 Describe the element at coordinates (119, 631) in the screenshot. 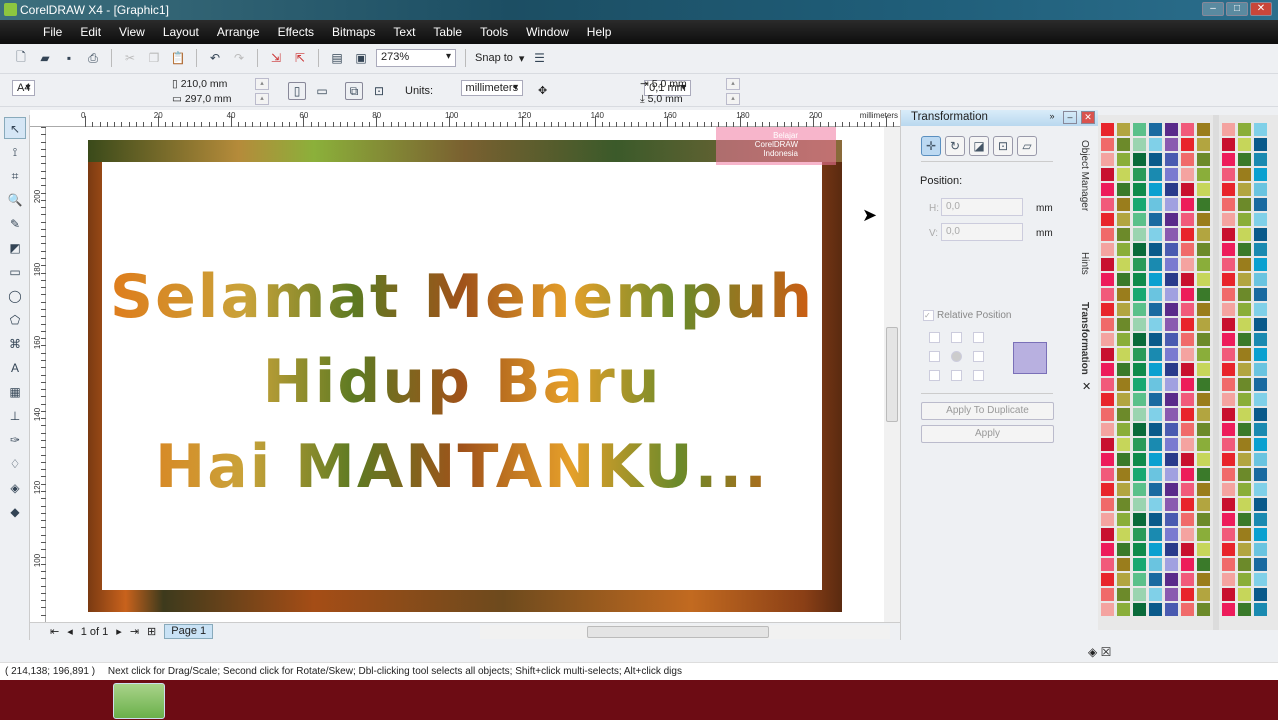

I see `next-page-button: ▸` at that location.